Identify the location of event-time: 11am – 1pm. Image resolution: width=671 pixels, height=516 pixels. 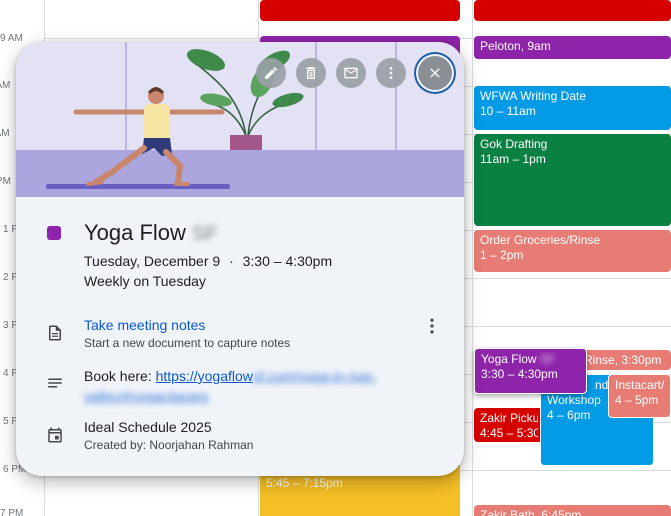
(513, 159).